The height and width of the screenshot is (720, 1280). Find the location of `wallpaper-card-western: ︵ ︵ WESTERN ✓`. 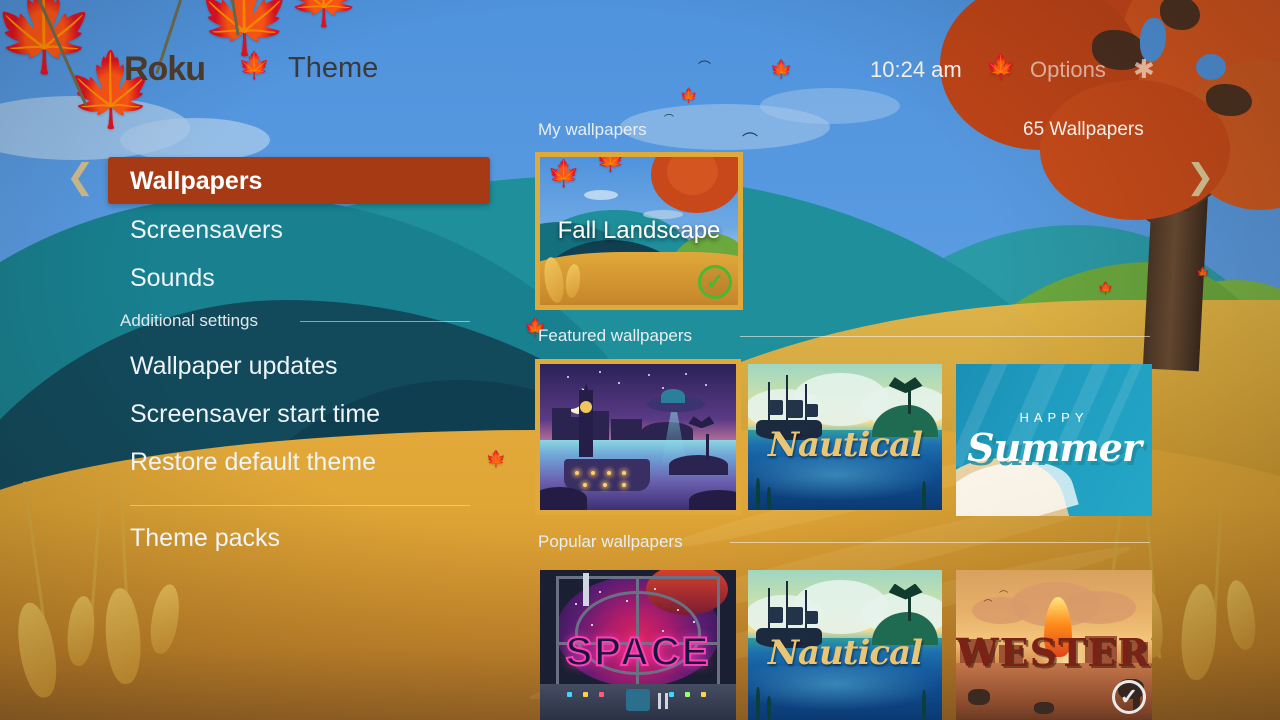

wallpaper-card-western: ︵ ︵ WESTERN ✓ is located at coordinates (1054, 645).